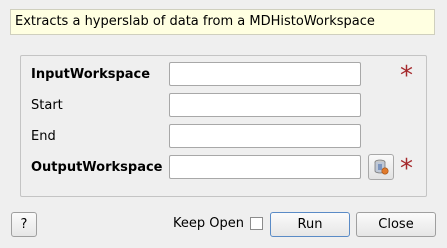 This screenshot has width=447, height=248. What do you see at coordinates (265, 167) in the screenshot?
I see `outputworkspace-input` at bounding box center [265, 167].